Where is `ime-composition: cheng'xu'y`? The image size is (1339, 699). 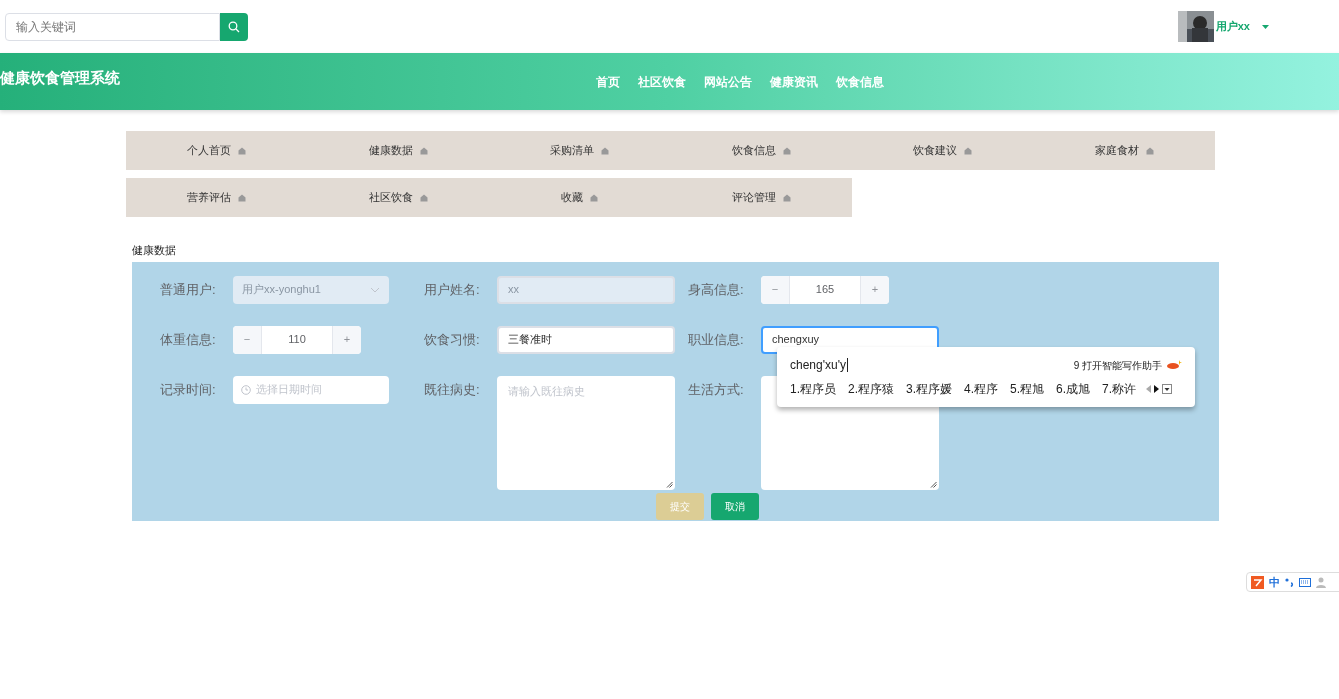 ime-composition: cheng'xu'y is located at coordinates (818, 365).